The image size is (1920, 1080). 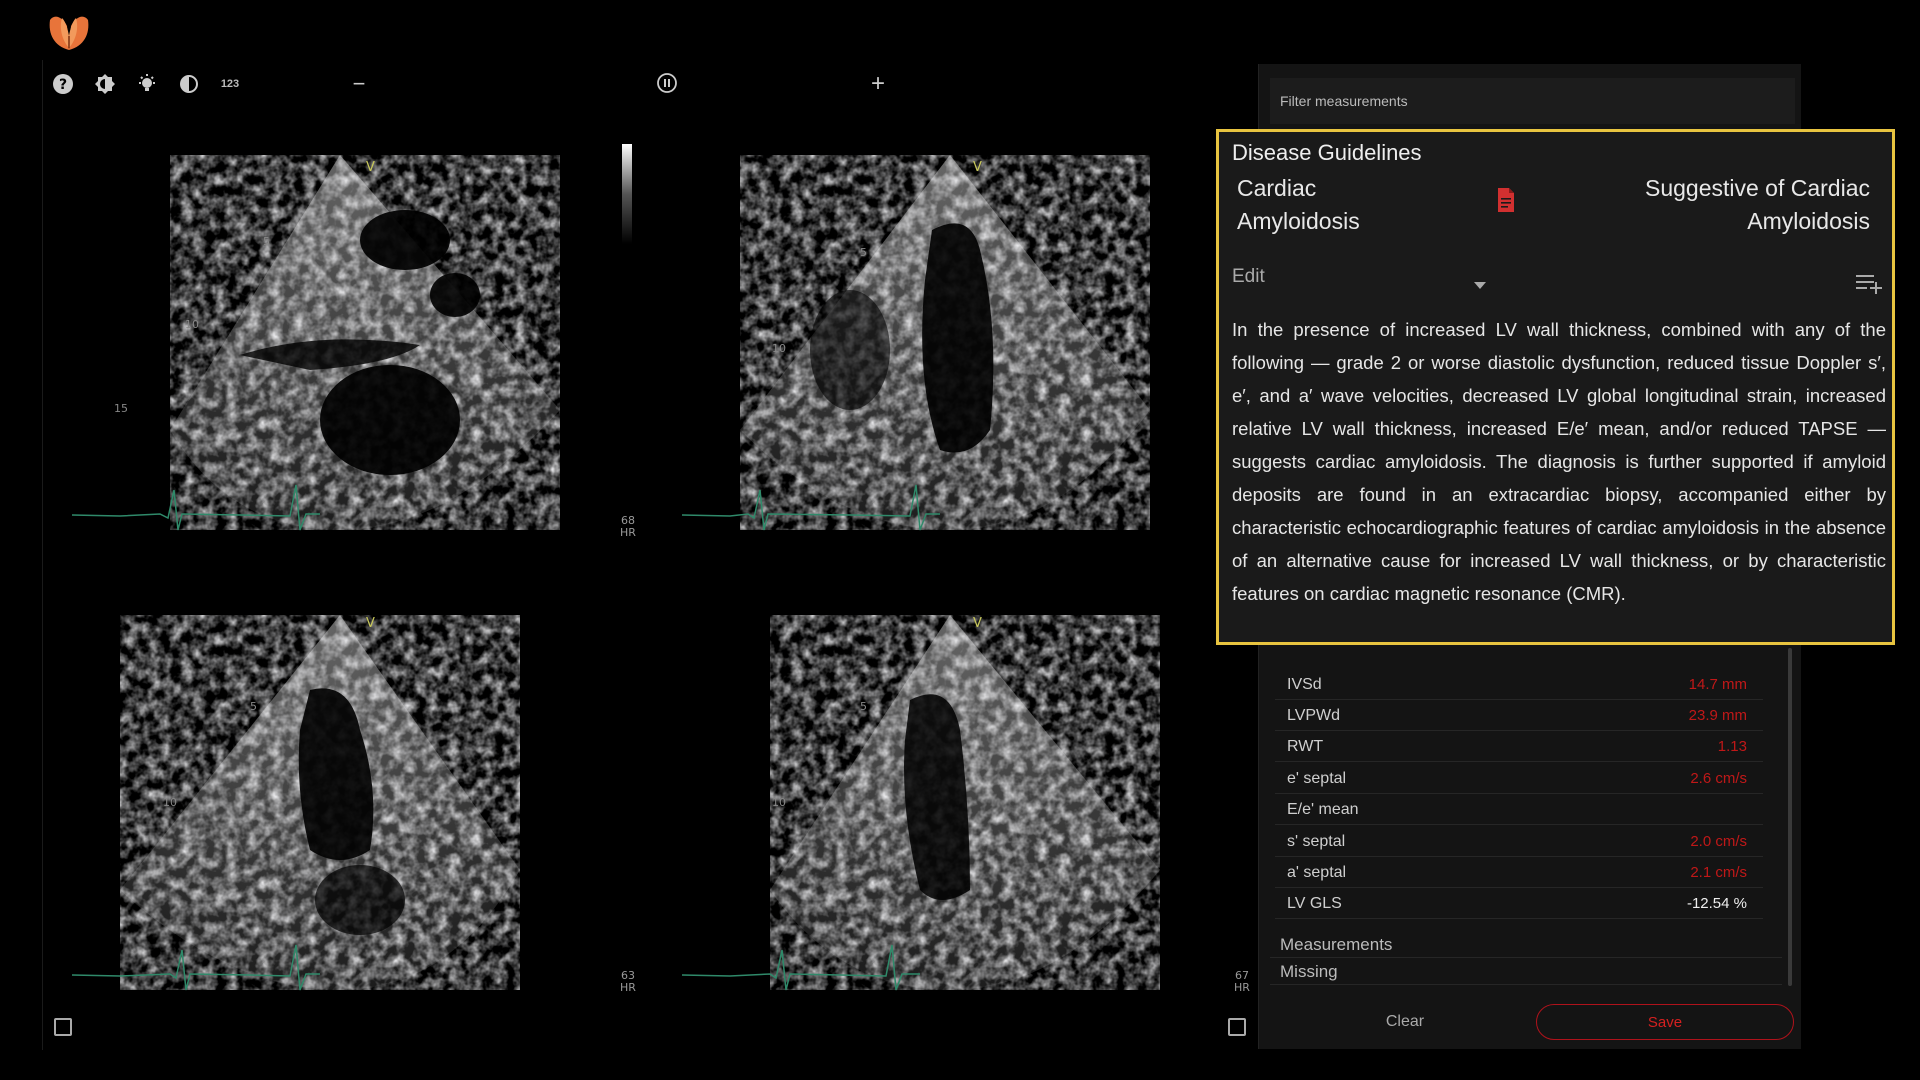 What do you see at coordinates (42, 555) in the screenshot?
I see `viewer-divider` at bounding box center [42, 555].